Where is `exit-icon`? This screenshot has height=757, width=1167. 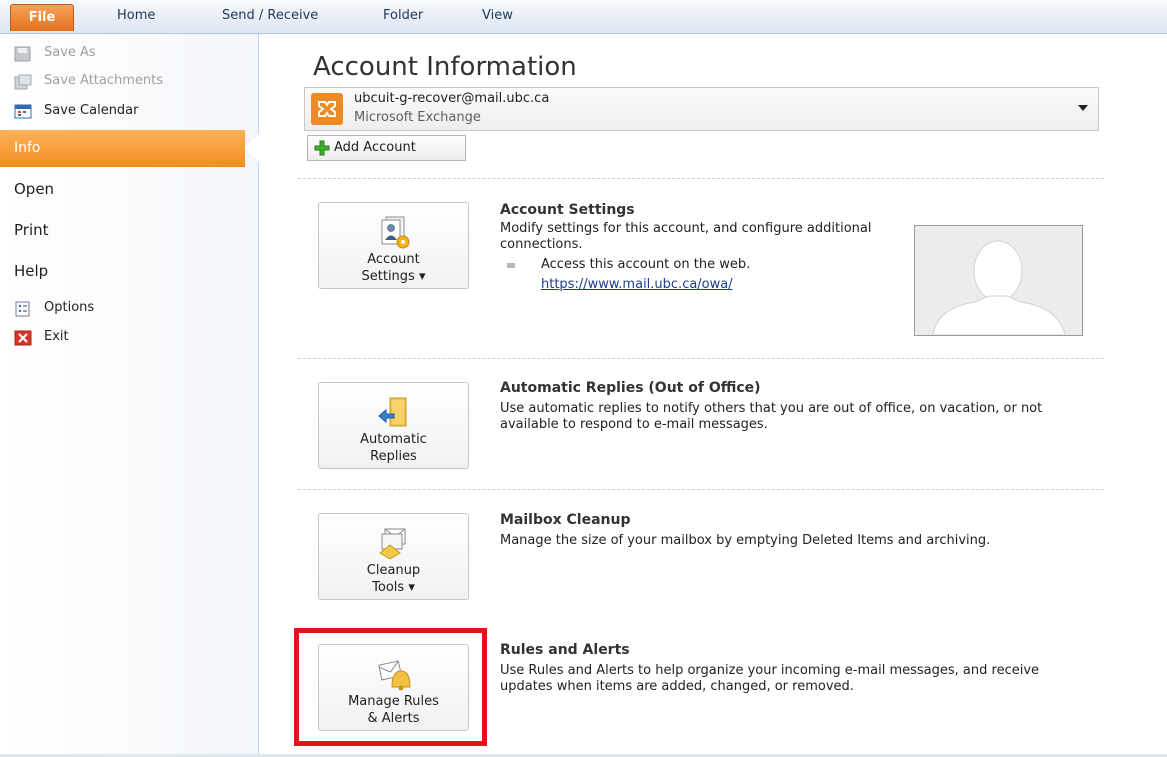
exit-icon is located at coordinates (23, 338).